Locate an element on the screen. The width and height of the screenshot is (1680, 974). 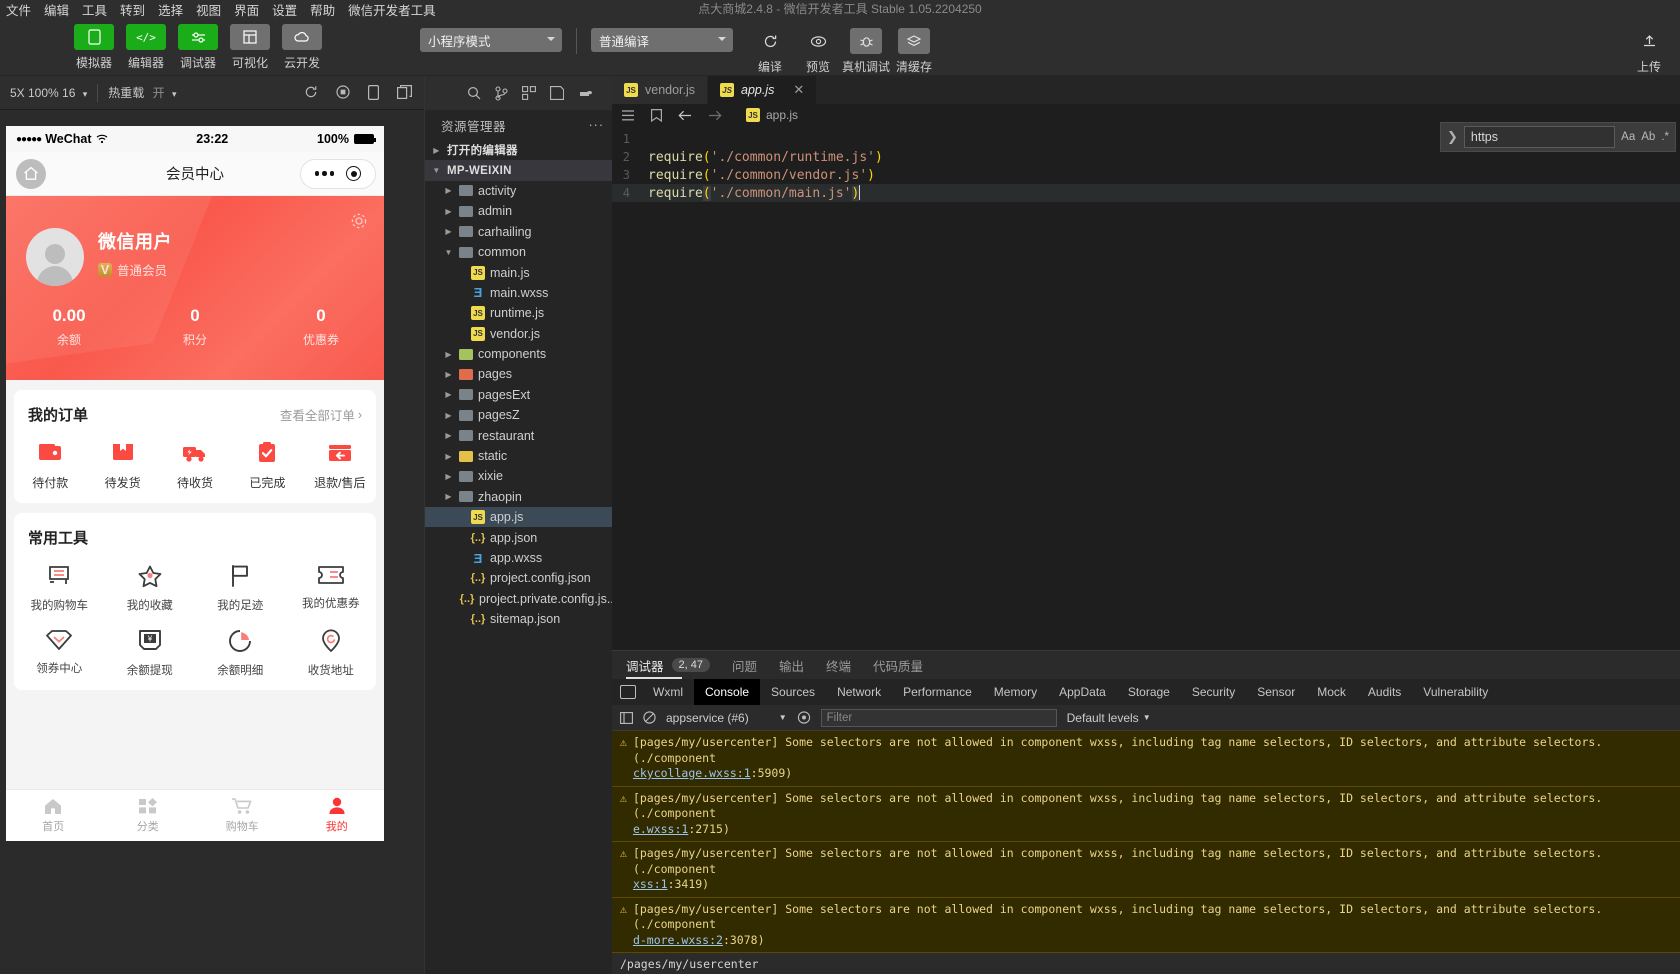
order-status-completed: 已完成 is located at coordinates (267, 466).